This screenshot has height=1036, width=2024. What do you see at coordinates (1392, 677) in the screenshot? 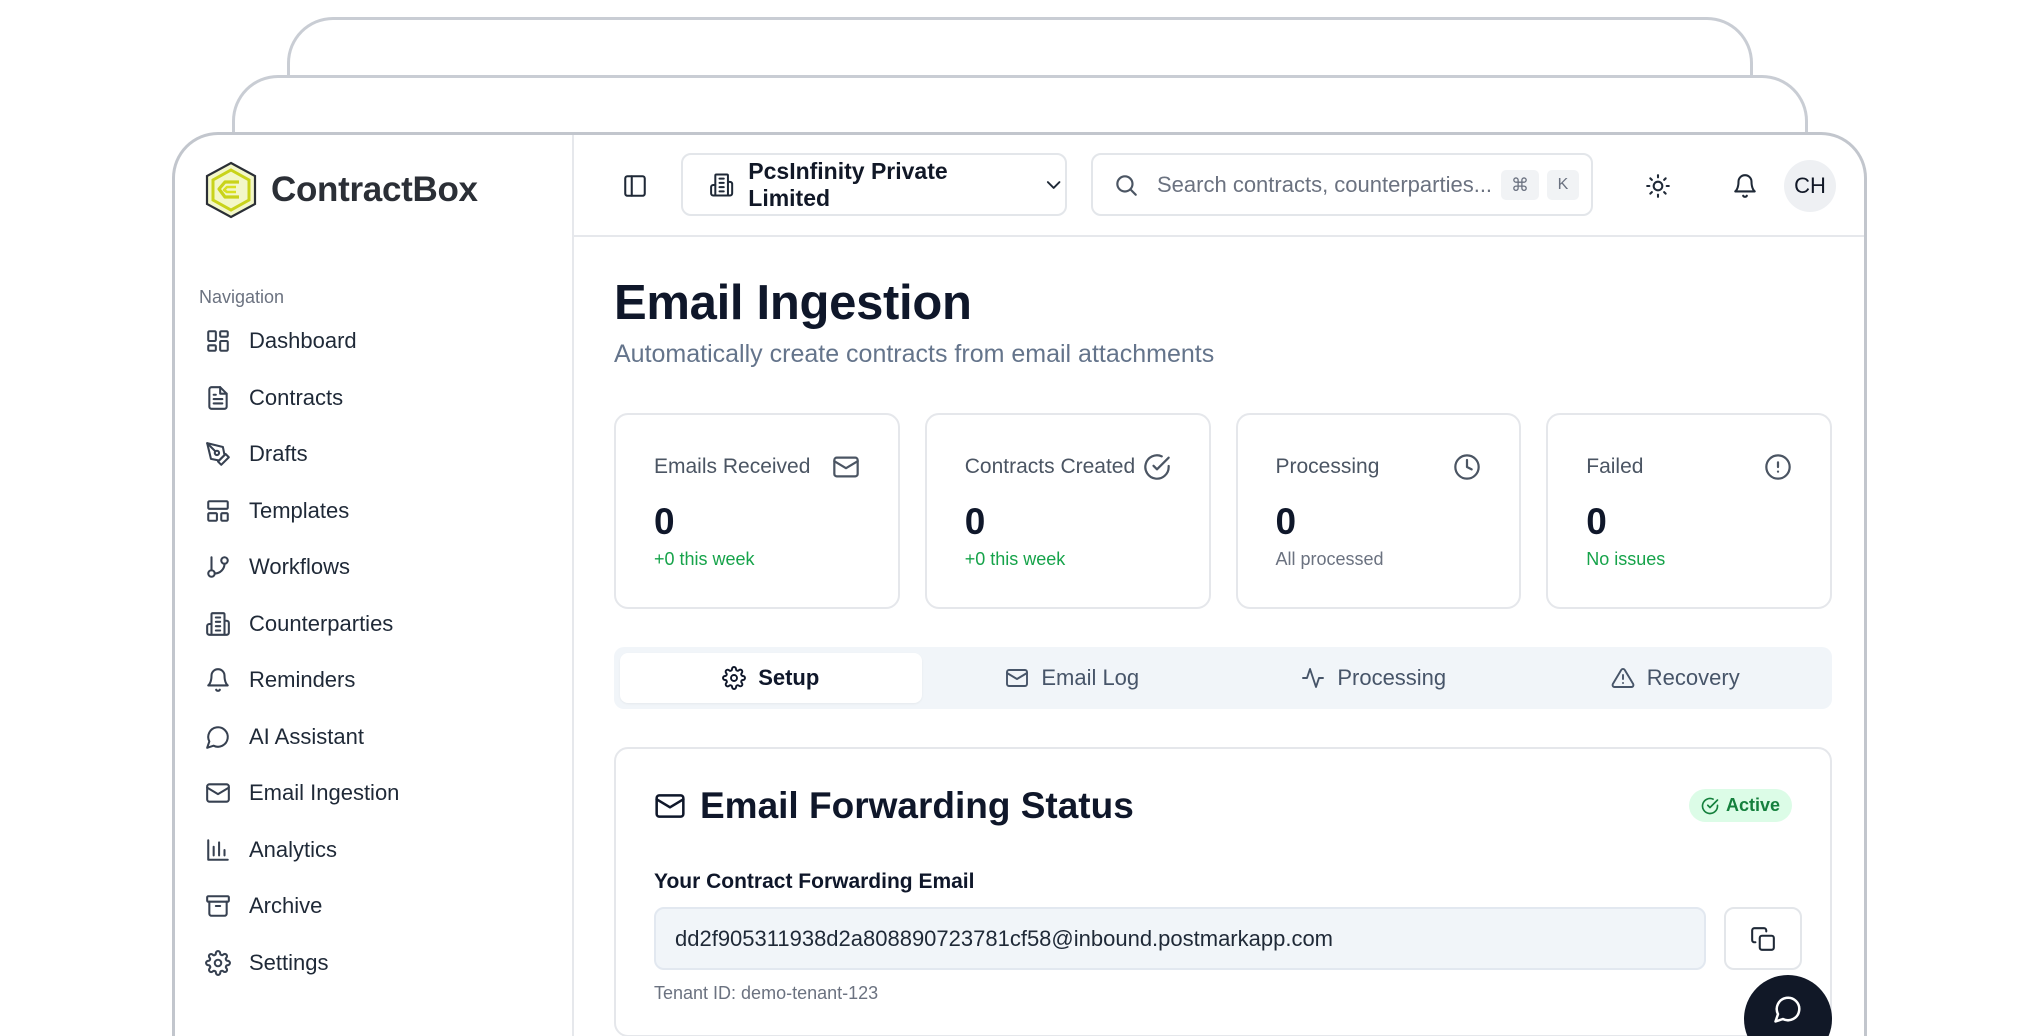
I see `tab-label: Processing` at bounding box center [1392, 677].